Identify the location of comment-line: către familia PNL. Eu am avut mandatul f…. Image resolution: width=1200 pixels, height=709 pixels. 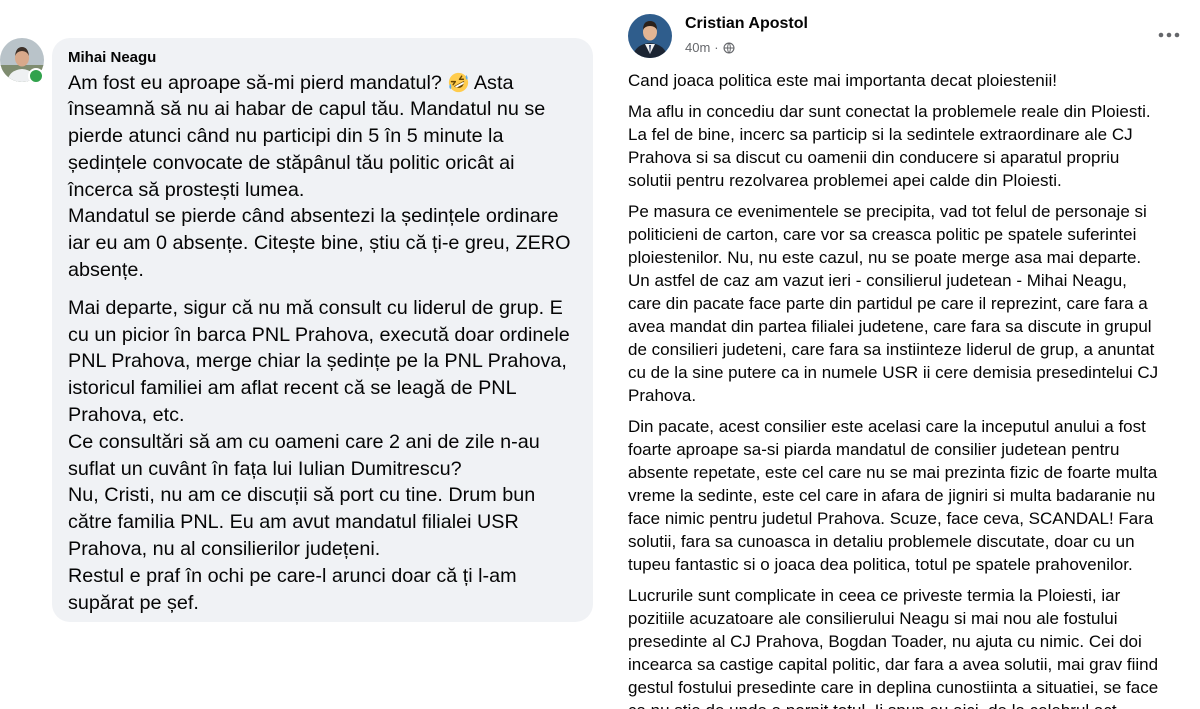
(293, 522).